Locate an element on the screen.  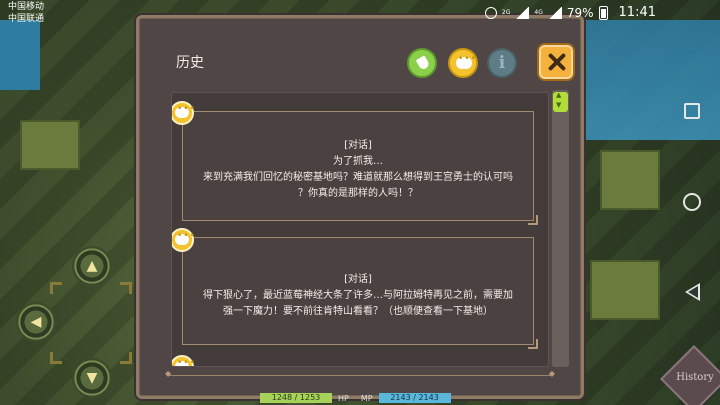
status-bar: 中国移动 中国联通 2G 4G 79% 11:41 is located at coordinates (360, 14).